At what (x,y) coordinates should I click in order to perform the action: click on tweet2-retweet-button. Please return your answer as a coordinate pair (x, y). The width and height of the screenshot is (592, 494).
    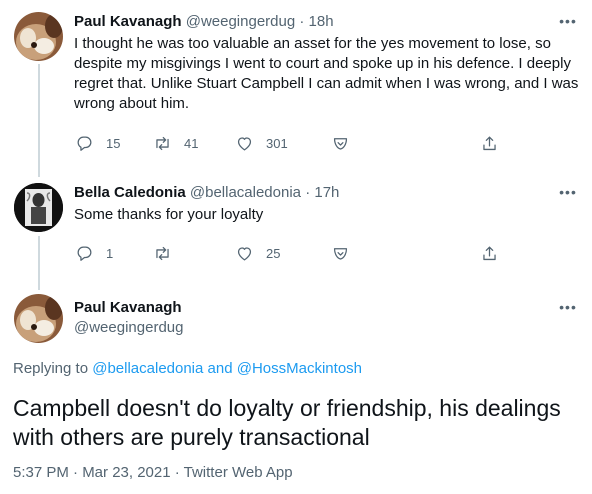
    Looking at the image, I should click on (168, 253).